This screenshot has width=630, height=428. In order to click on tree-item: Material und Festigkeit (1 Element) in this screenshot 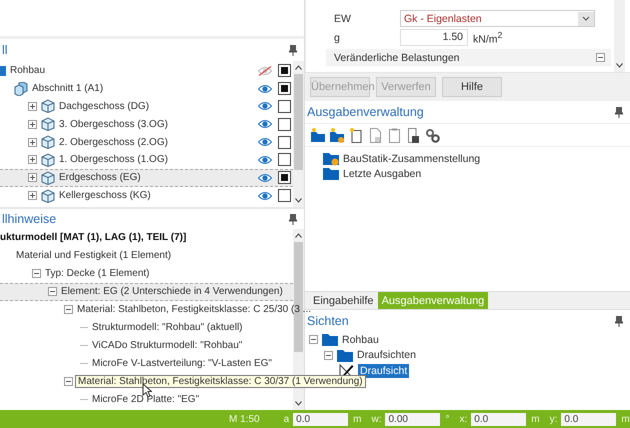, I will do `click(94, 256)`.